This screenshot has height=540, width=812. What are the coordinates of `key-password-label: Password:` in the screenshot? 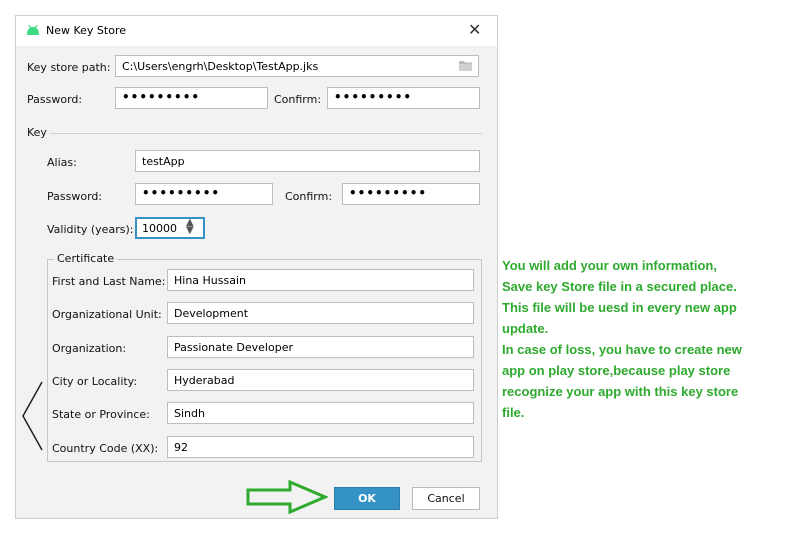 It's located at (75, 196).